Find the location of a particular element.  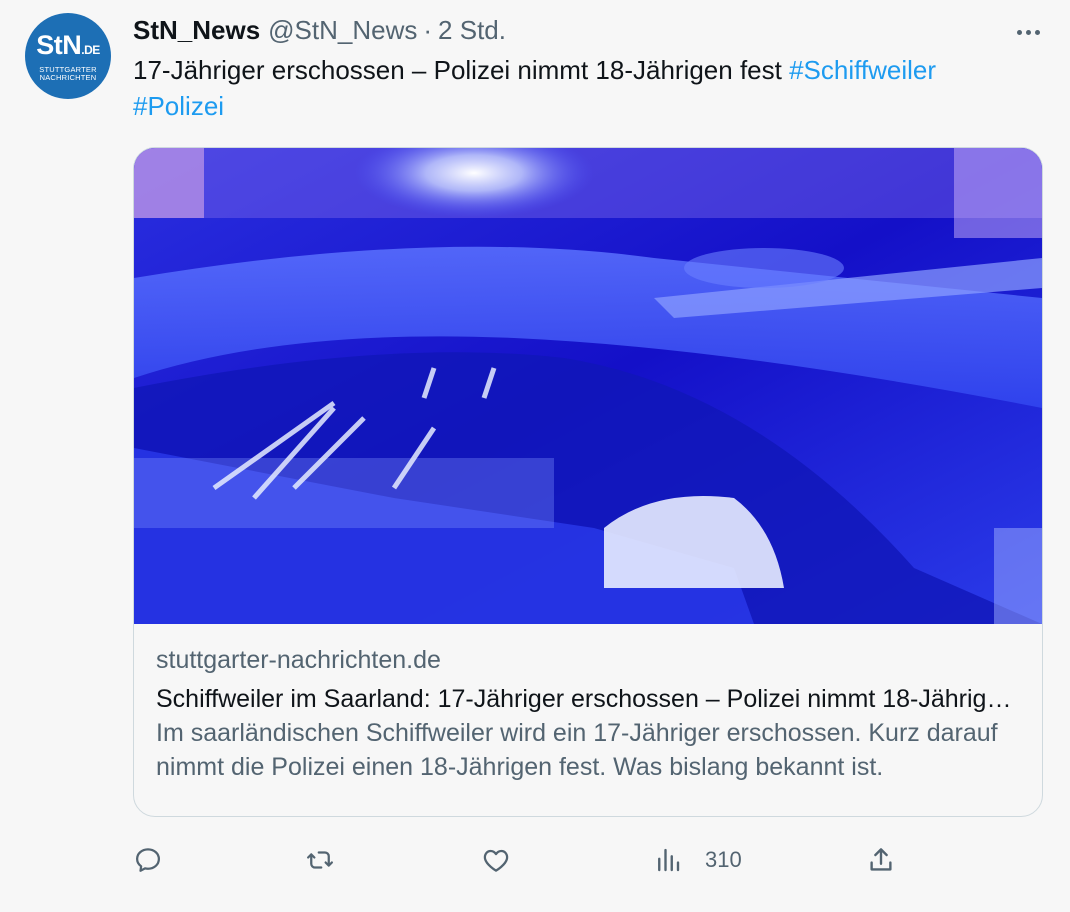

tweet-header: StN_News @StN_News · 2 Std. is located at coordinates (319, 30).